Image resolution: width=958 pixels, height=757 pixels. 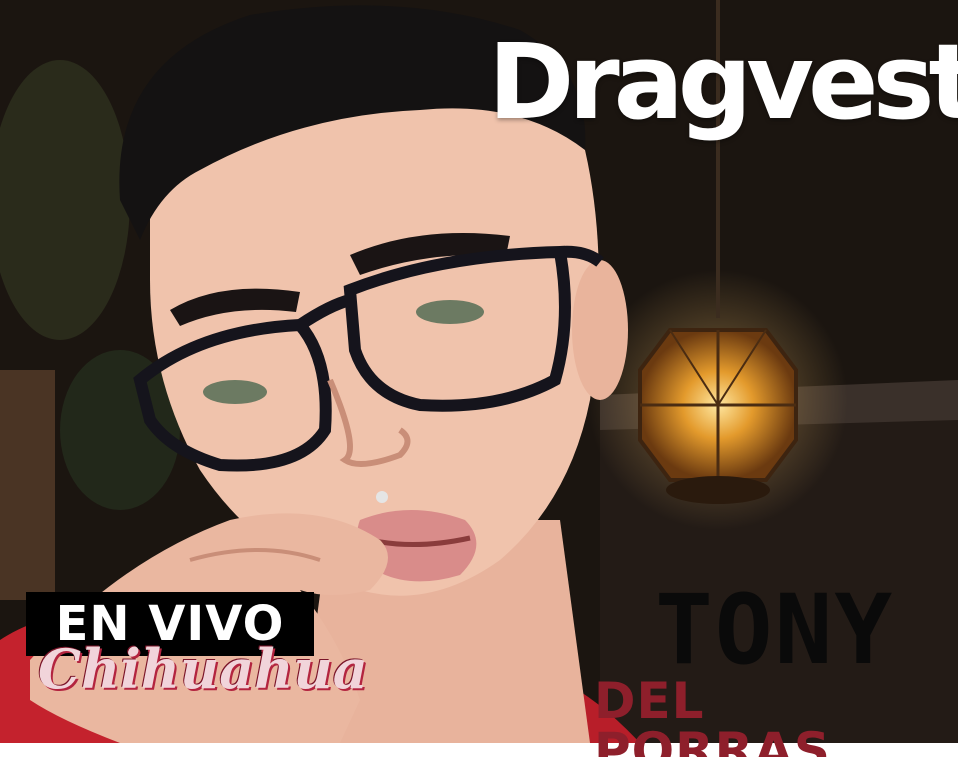 I want to click on performer-last-name: DEL PORRAS, so click(x=712, y=714).